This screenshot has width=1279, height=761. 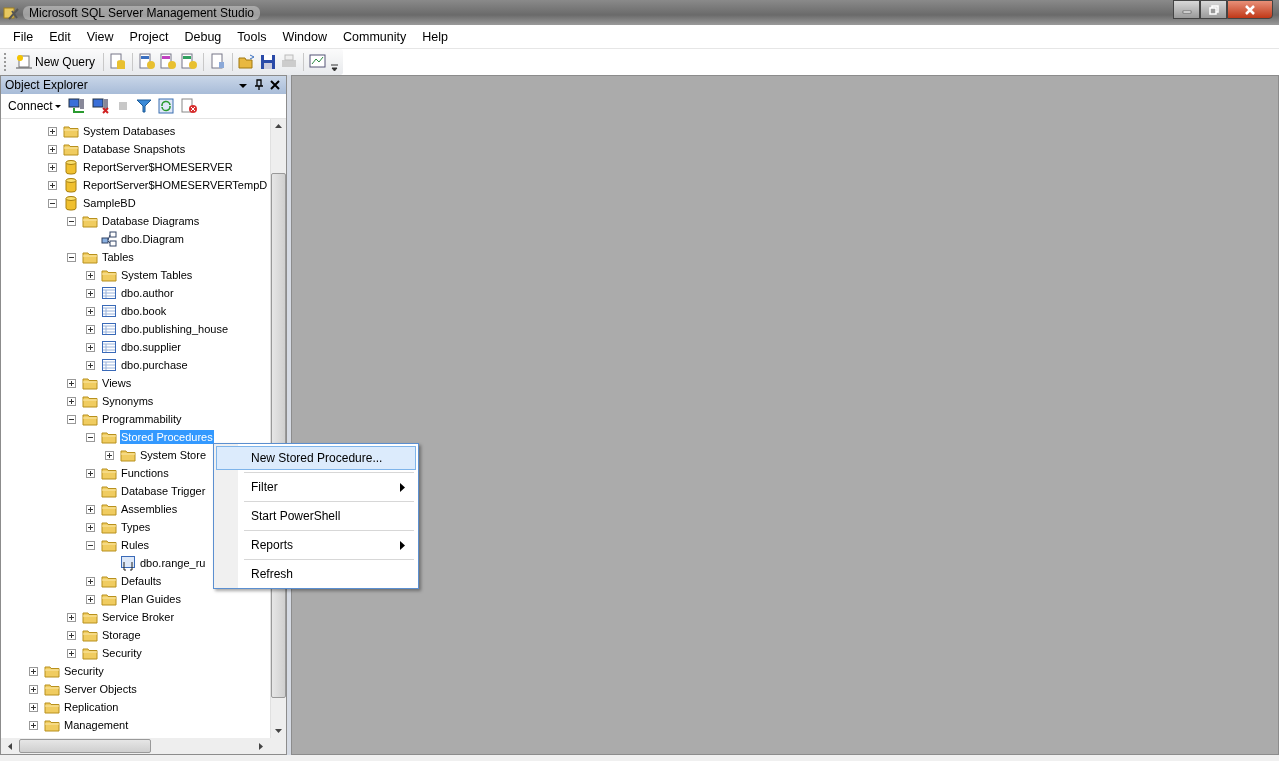 What do you see at coordinates (1213, 9) in the screenshot?
I see `restore-button` at bounding box center [1213, 9].